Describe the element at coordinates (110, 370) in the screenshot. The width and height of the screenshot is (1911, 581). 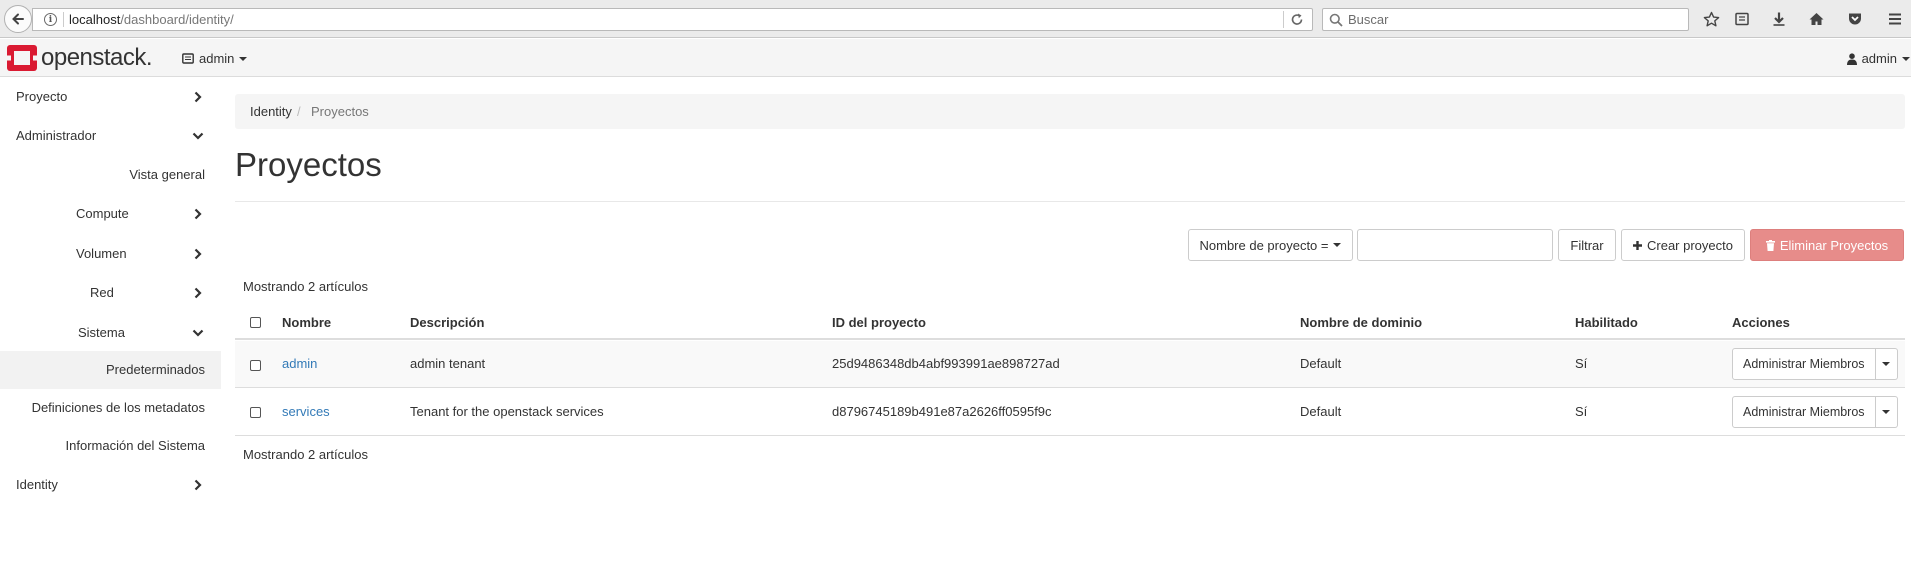
I see `sidebar-item-predeterminados: Predeterminados` at that location.